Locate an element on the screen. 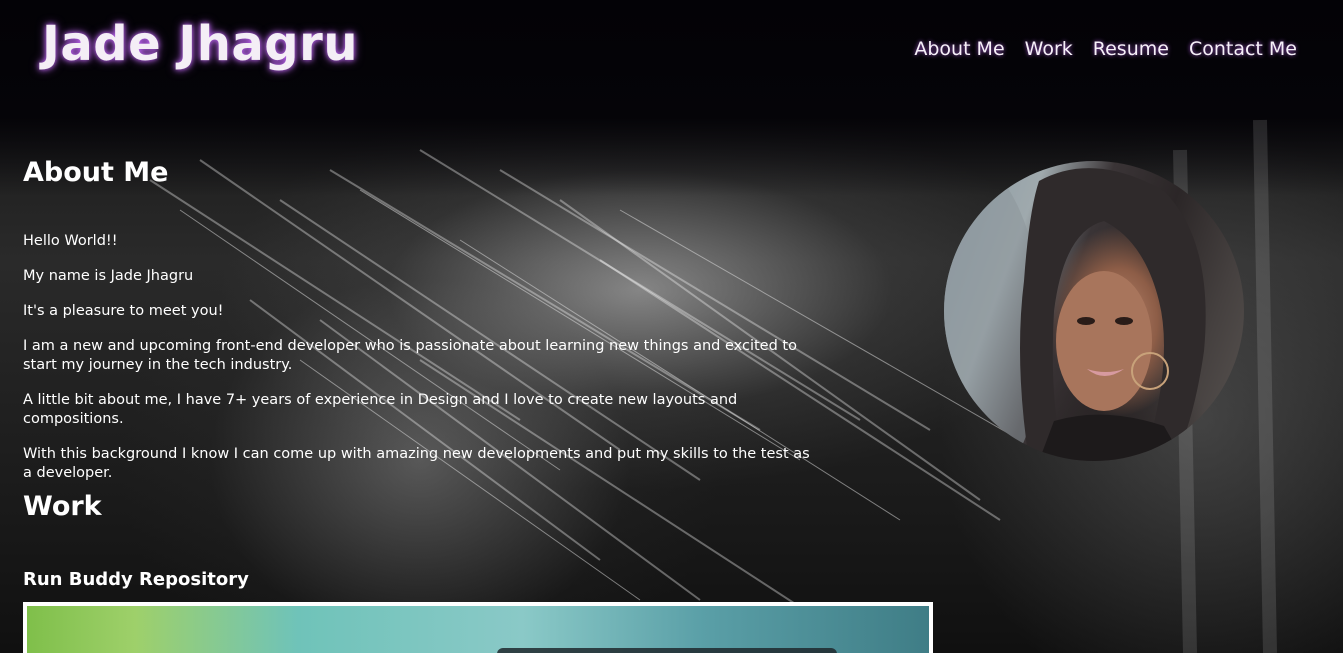 Image resolution: width=1343 pixels, height=653 pixels. main-nav: About Me Work Resume Contact Me is located at coordinates (1105, 49).